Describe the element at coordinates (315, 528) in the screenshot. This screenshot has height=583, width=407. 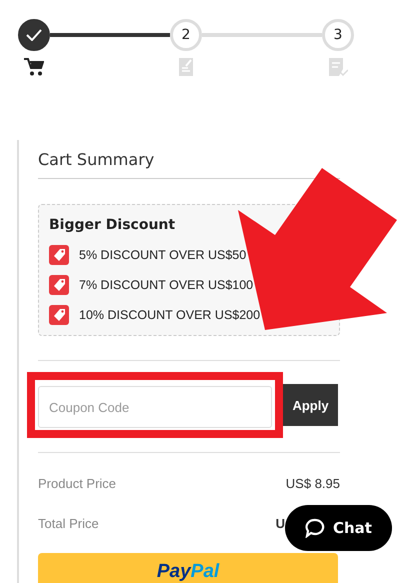
I see `speech-bubble-icon` at that location.